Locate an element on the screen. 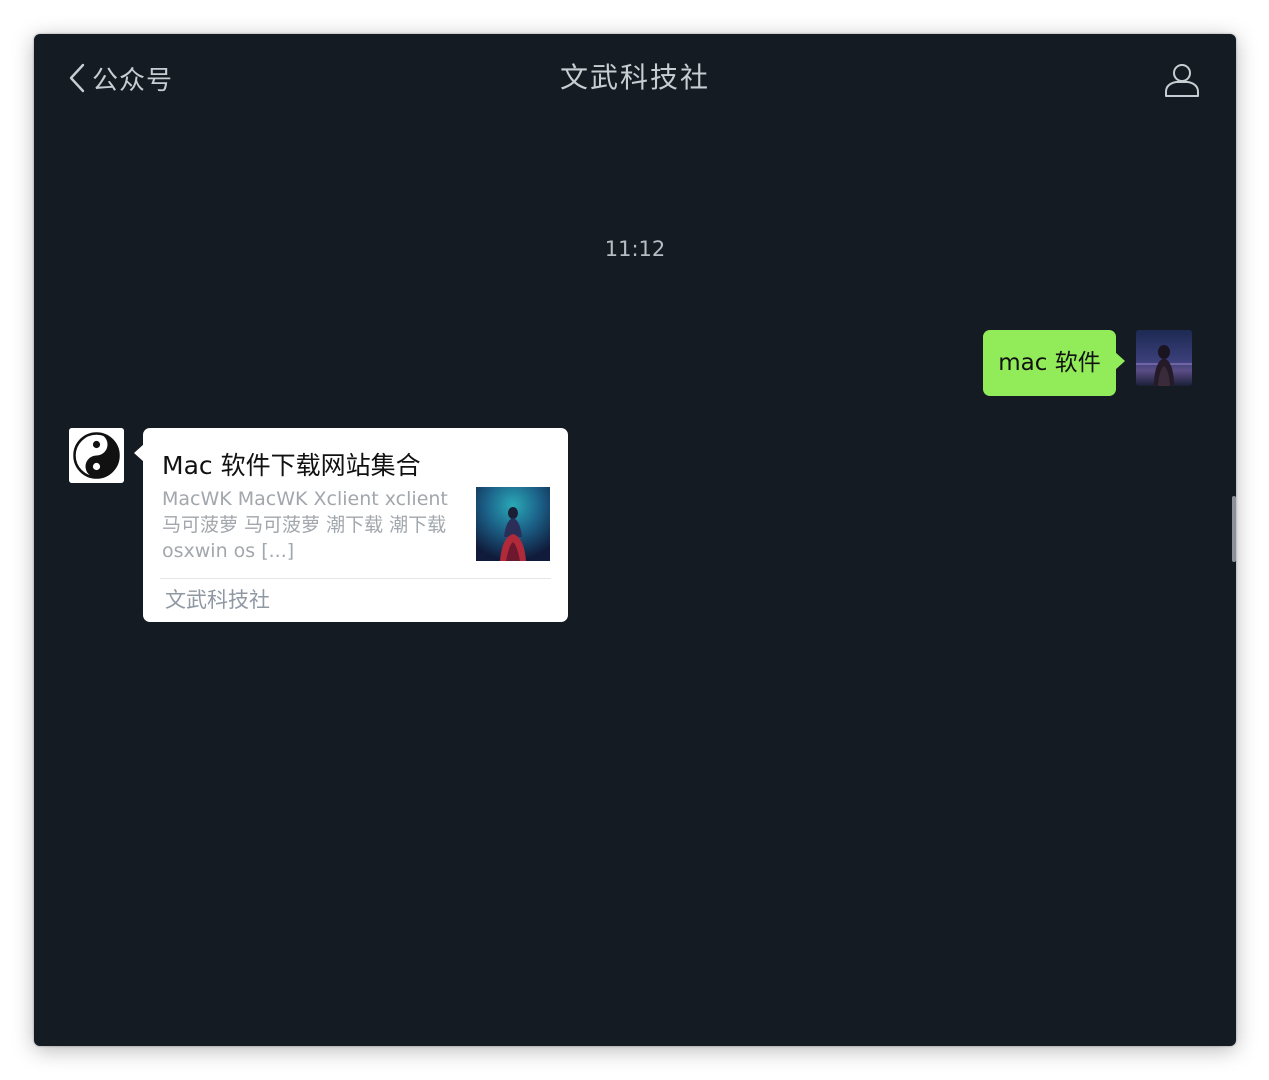 Image resolution: width=1269 pixels, height=1080 pixels. article-thumbnail is located at coordinates (513, 524).